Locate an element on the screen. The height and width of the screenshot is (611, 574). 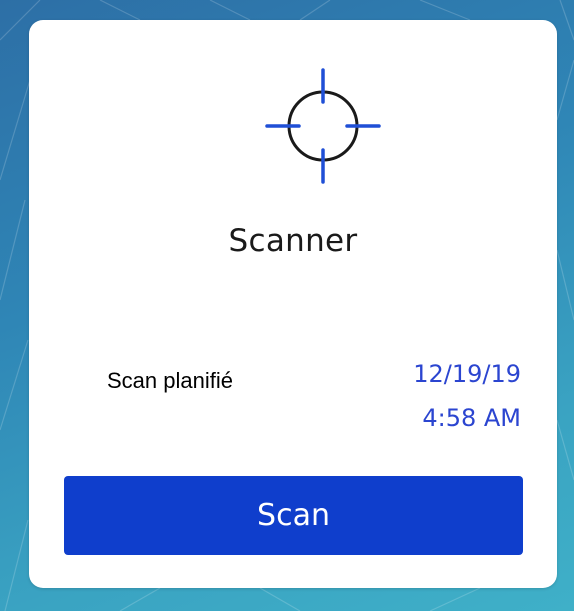
crosshair-icon is located at coordinates (323, 126).